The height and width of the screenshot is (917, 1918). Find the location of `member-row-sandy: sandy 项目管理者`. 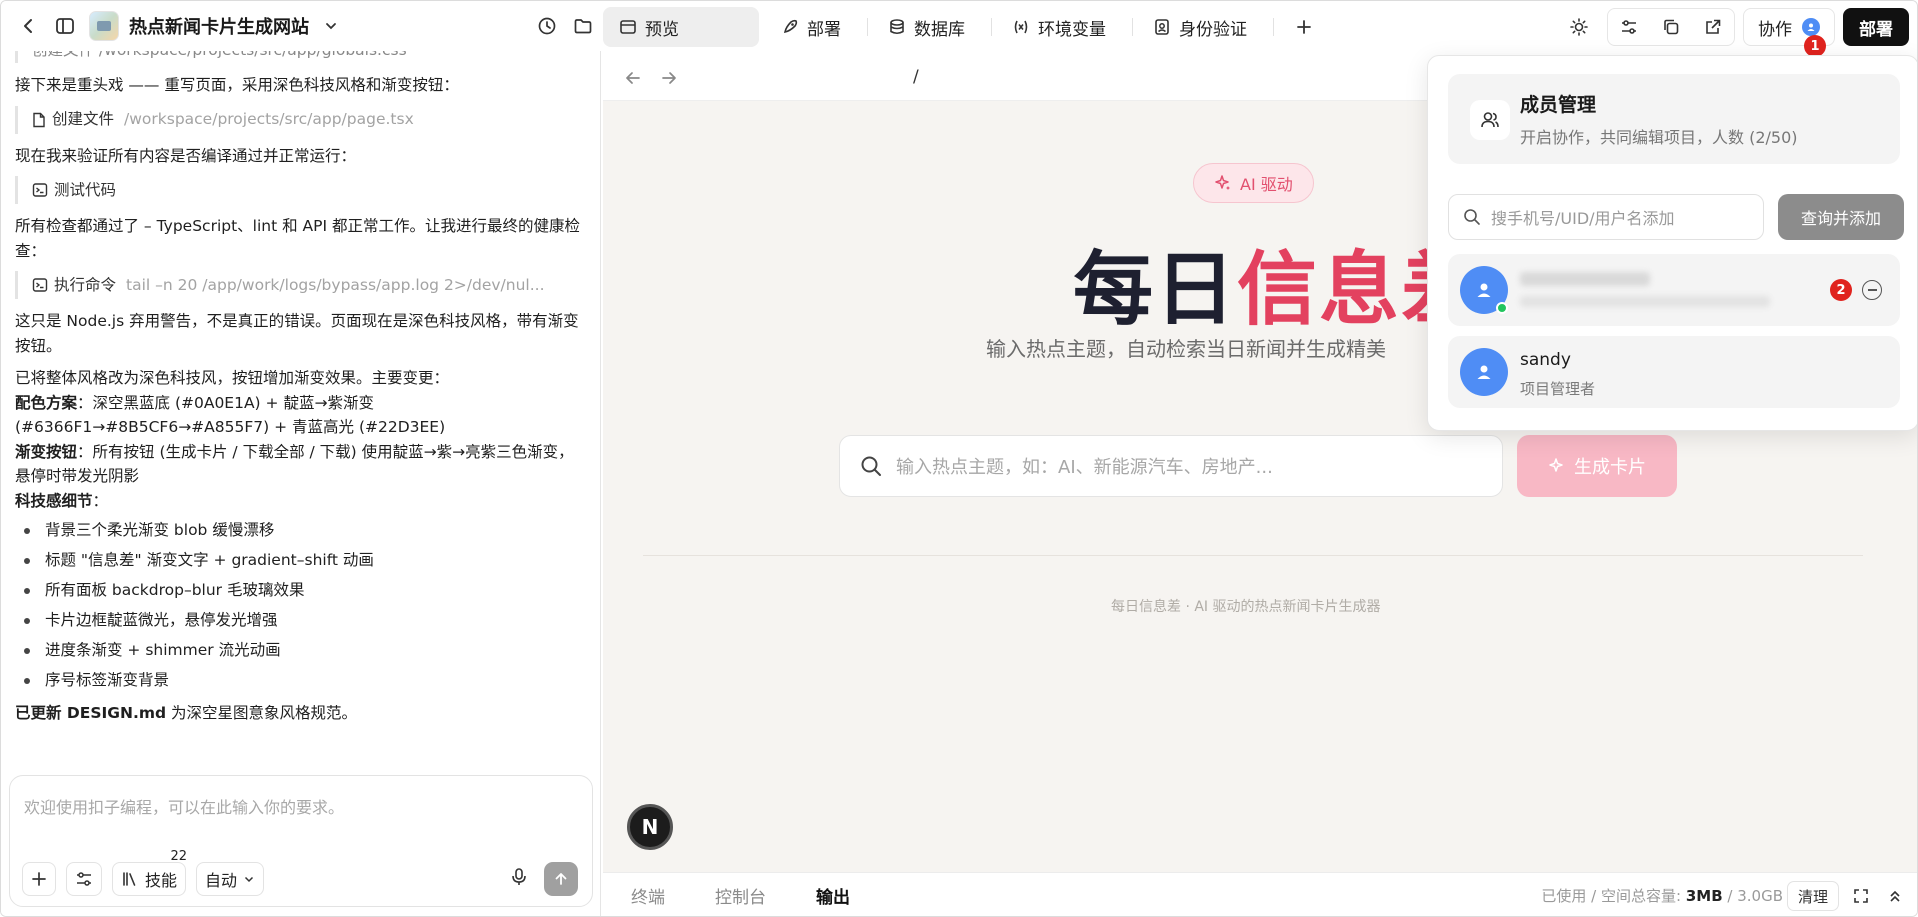

member-row-sandy: sandy 项目管理者 is located at coordinates (1674, 372).